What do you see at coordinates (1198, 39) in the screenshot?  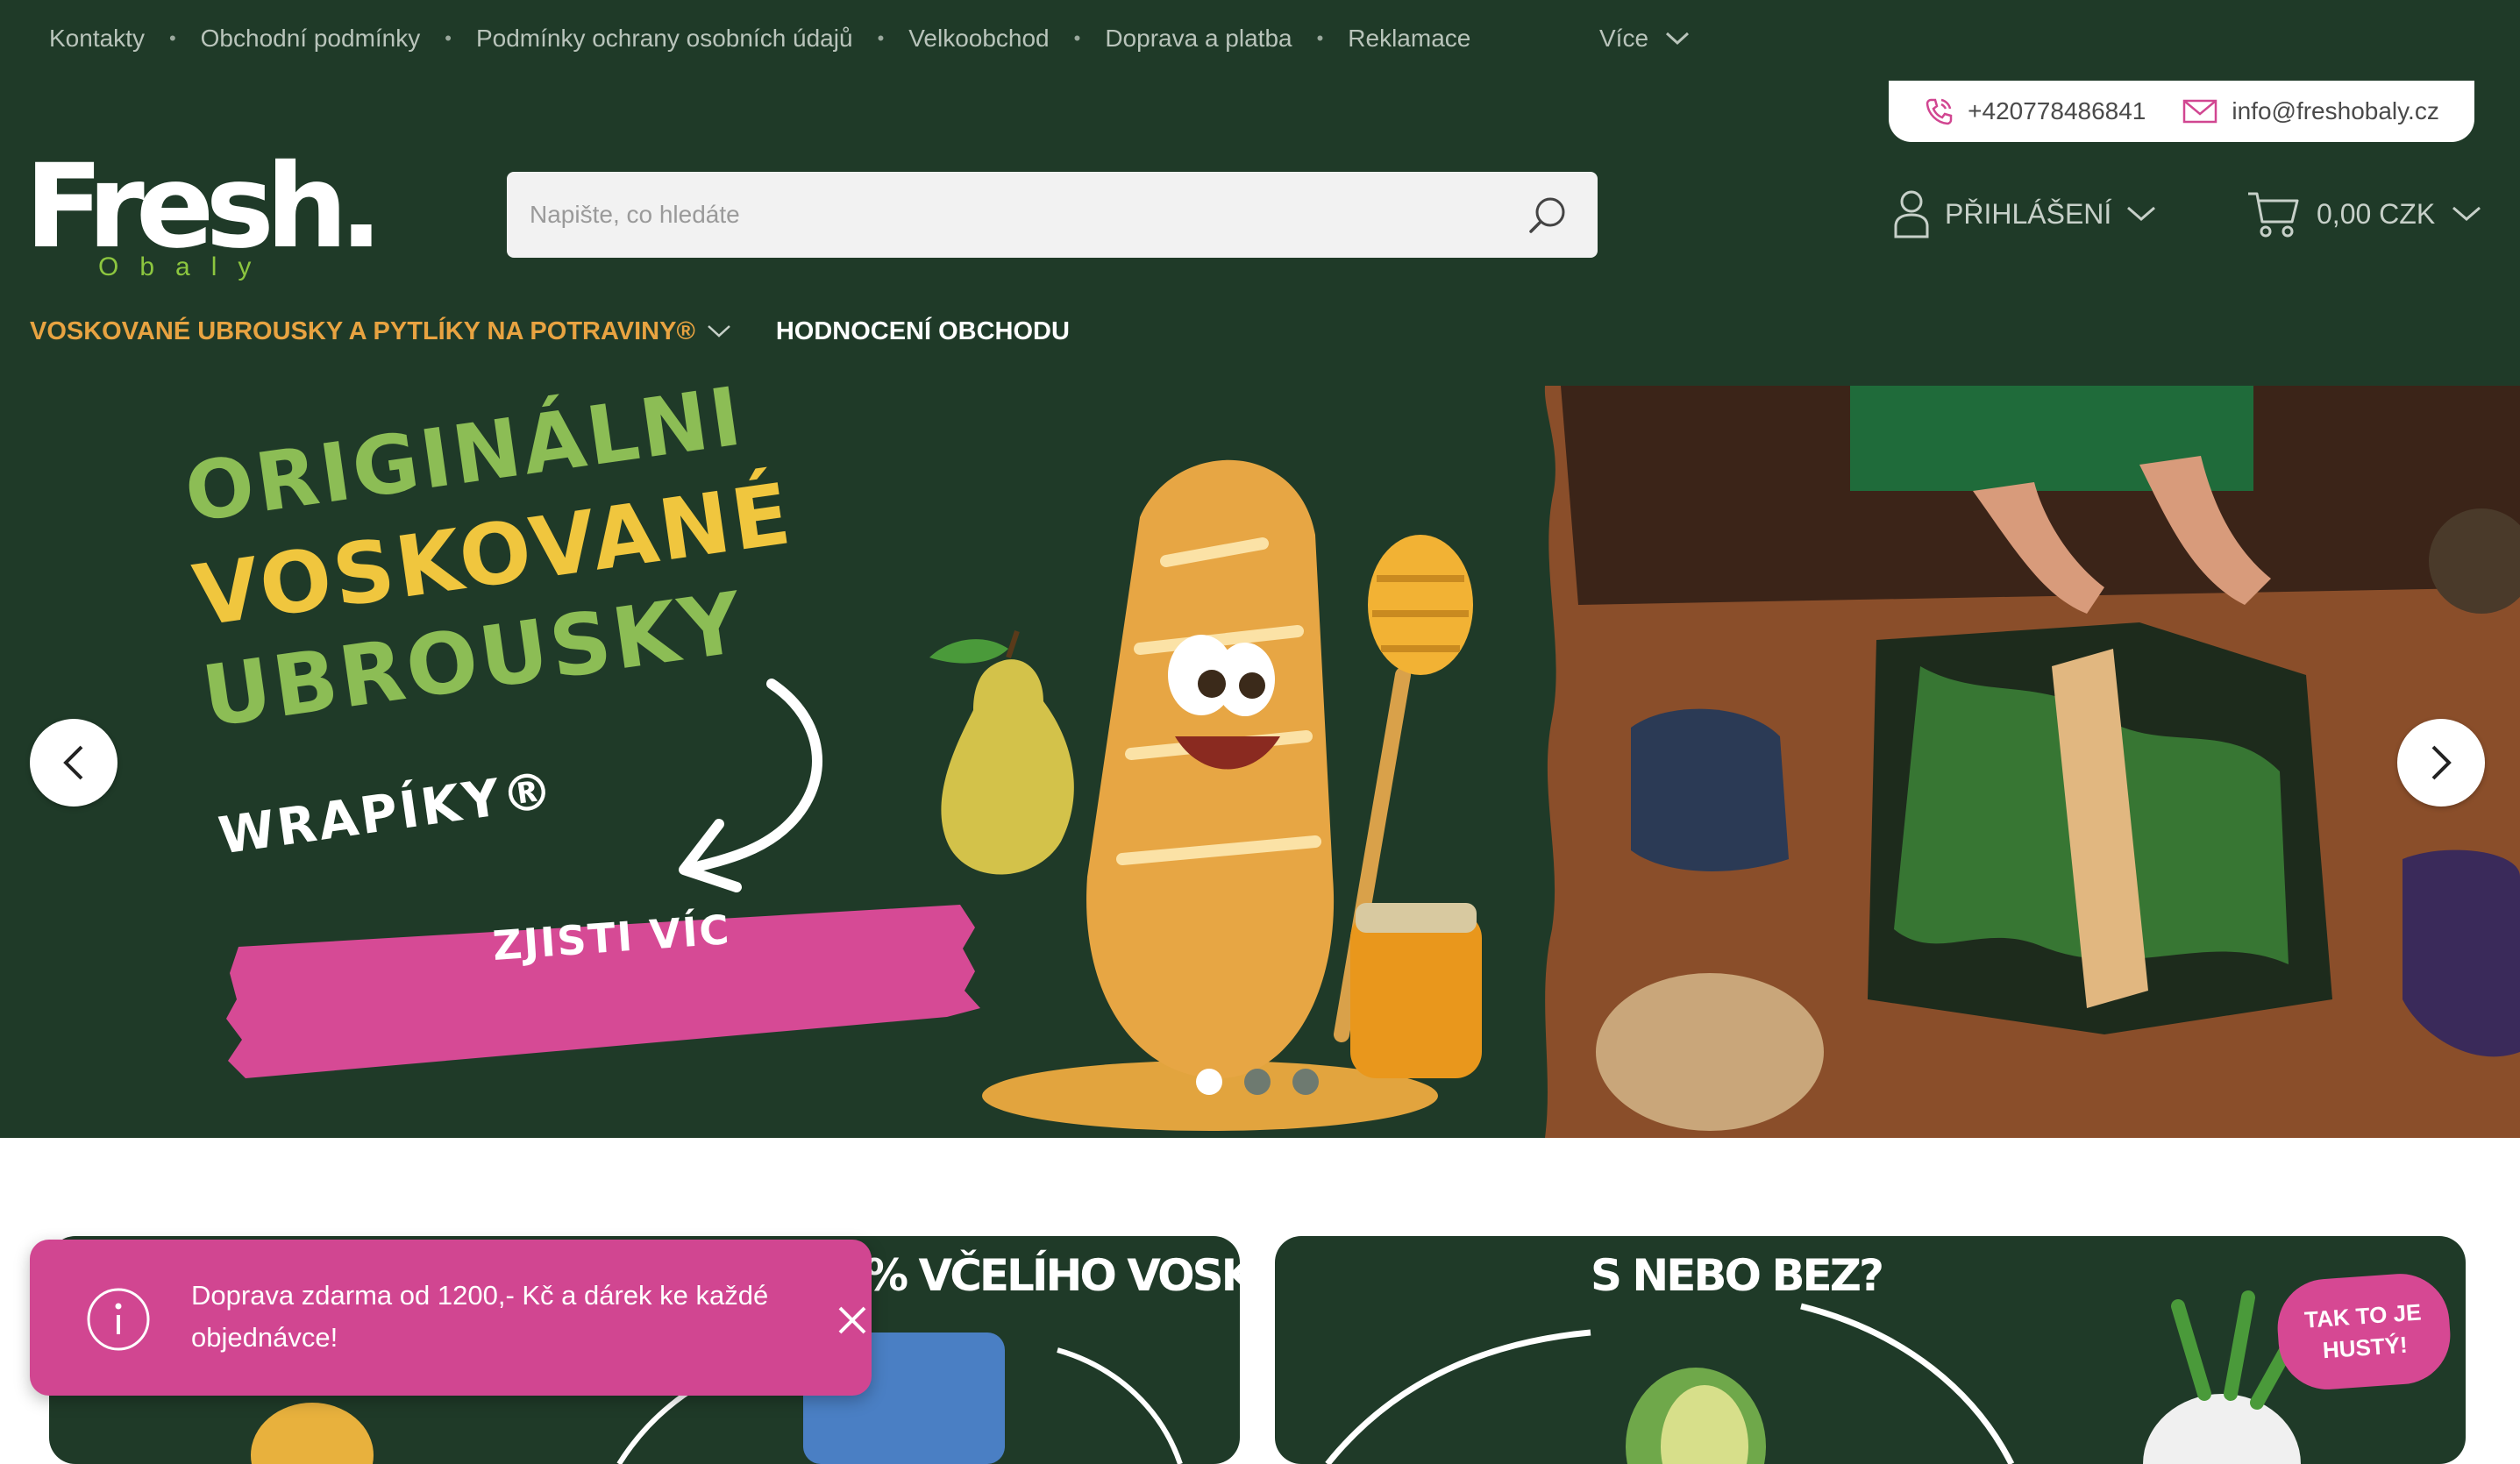 I see `top-nav-link-shipping: Doprava a platba` at bounding box center [1198, 39].